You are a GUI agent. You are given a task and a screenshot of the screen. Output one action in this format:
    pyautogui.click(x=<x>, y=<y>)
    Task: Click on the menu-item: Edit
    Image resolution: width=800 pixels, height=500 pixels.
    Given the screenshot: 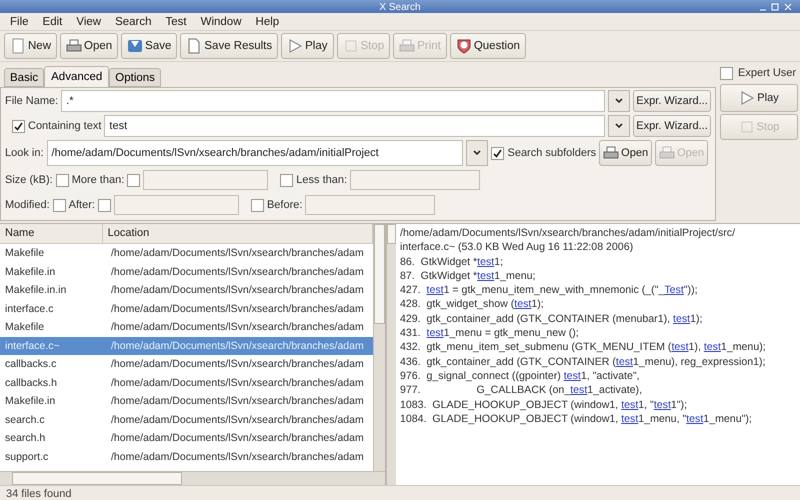 What is the action you would take?
    pyautogui.click(x=52, y=22)
    